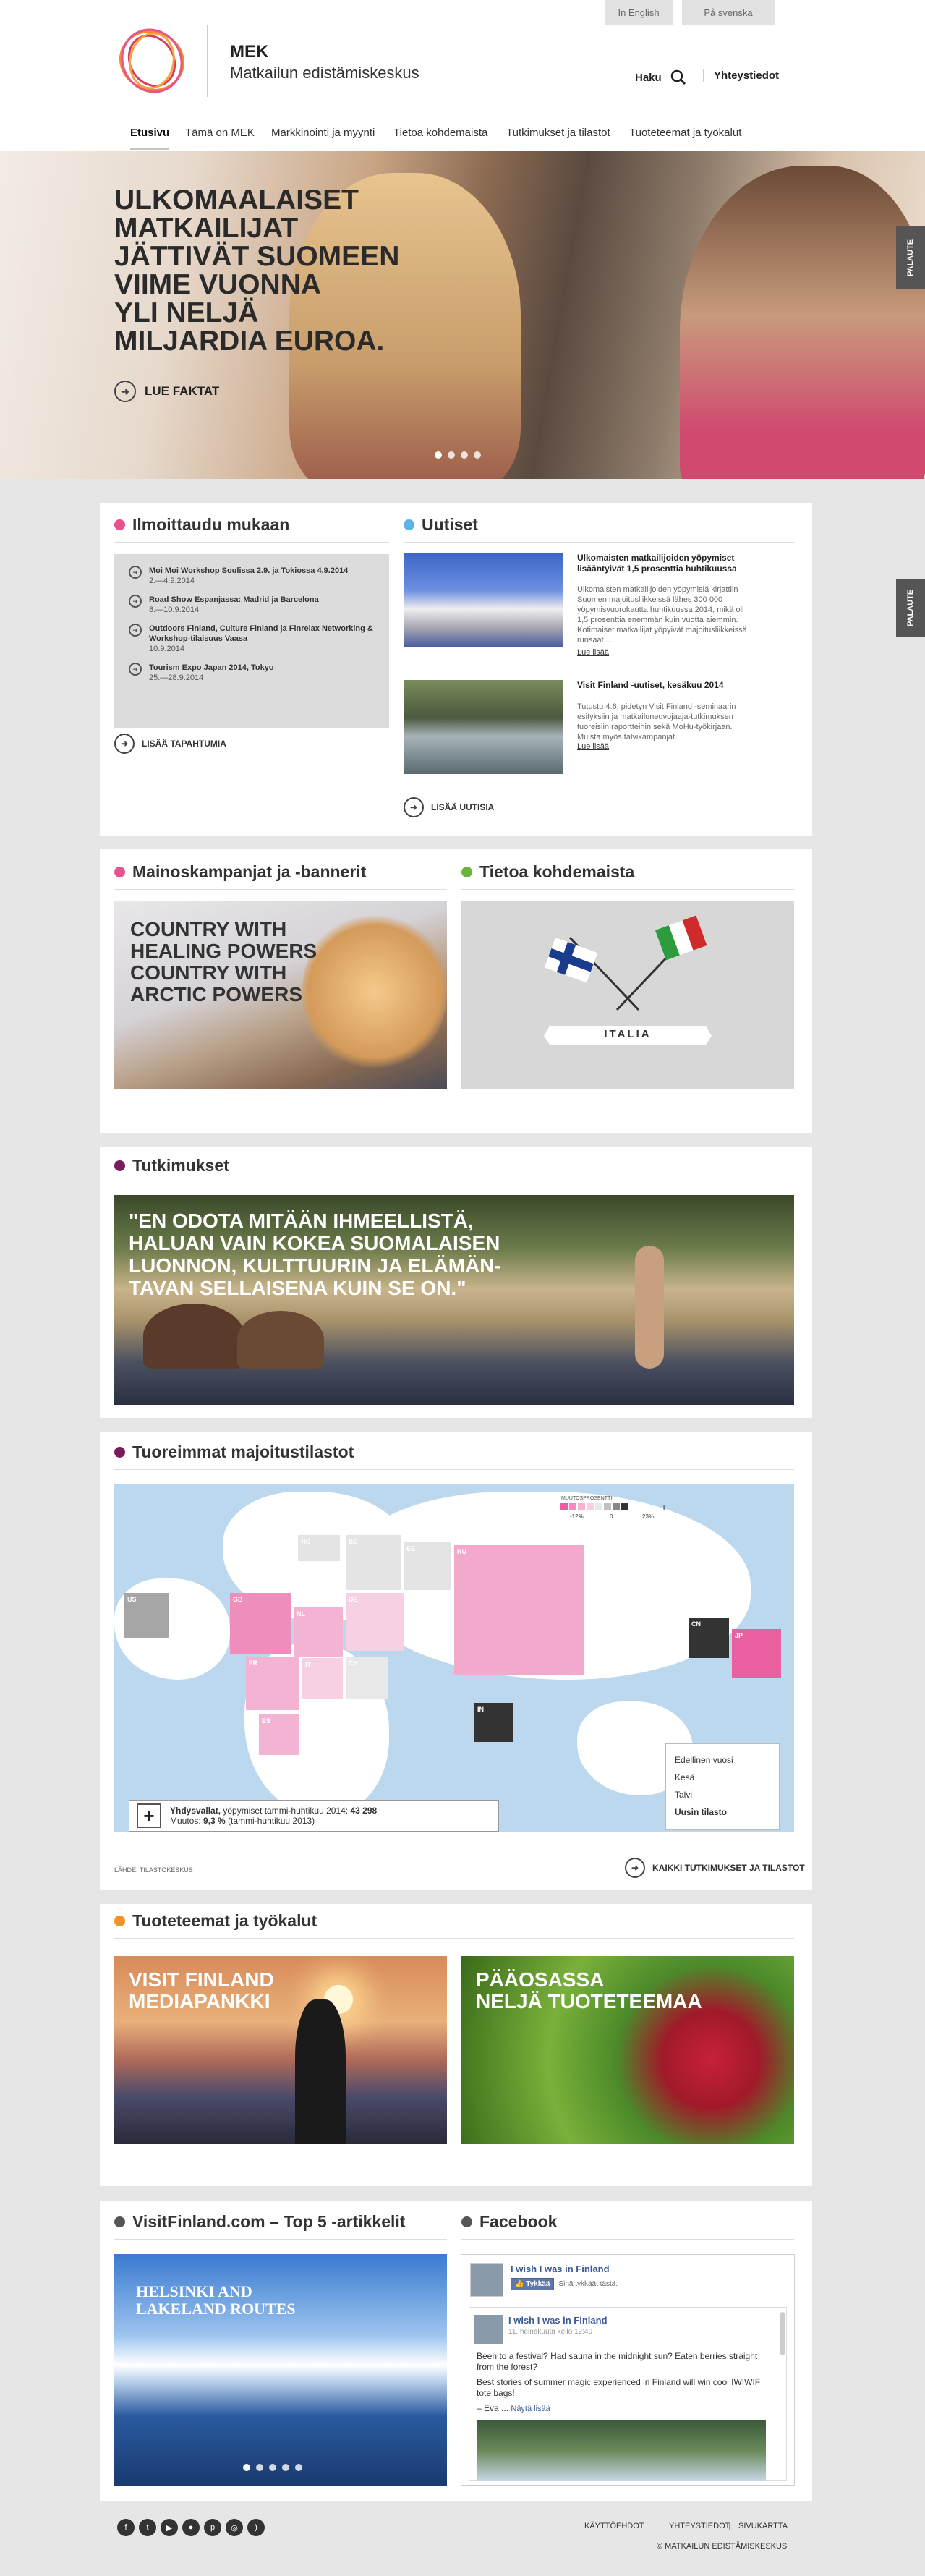  Describe the element at coordinates (125, 391) in the screenshot. I see `arrow-right-icon: ➜` at that location.